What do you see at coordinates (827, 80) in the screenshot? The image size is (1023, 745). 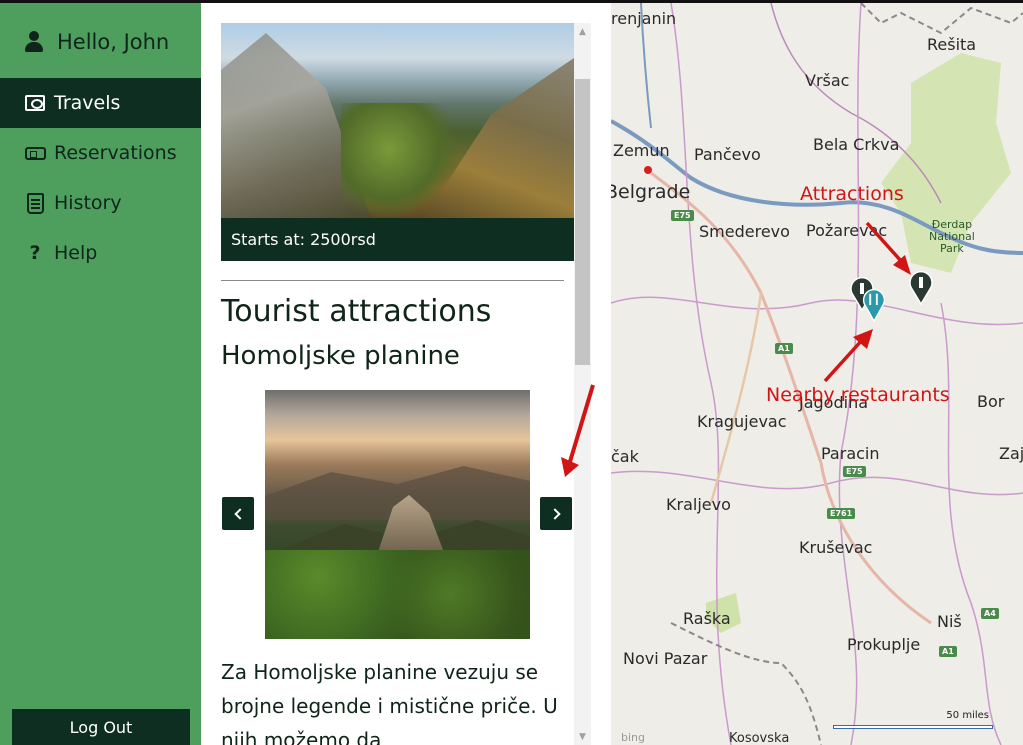 I see `city-label: Vršac` at bounding box center [827, 80].